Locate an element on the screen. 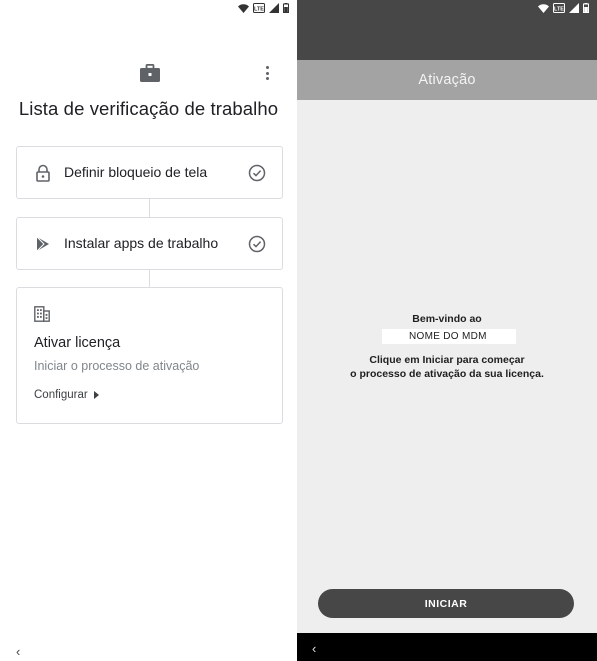 The width and height of the screenshot is (597, 661). license-subtitle: Iniciar o processo de ativação is located at coordinates (117, 366).